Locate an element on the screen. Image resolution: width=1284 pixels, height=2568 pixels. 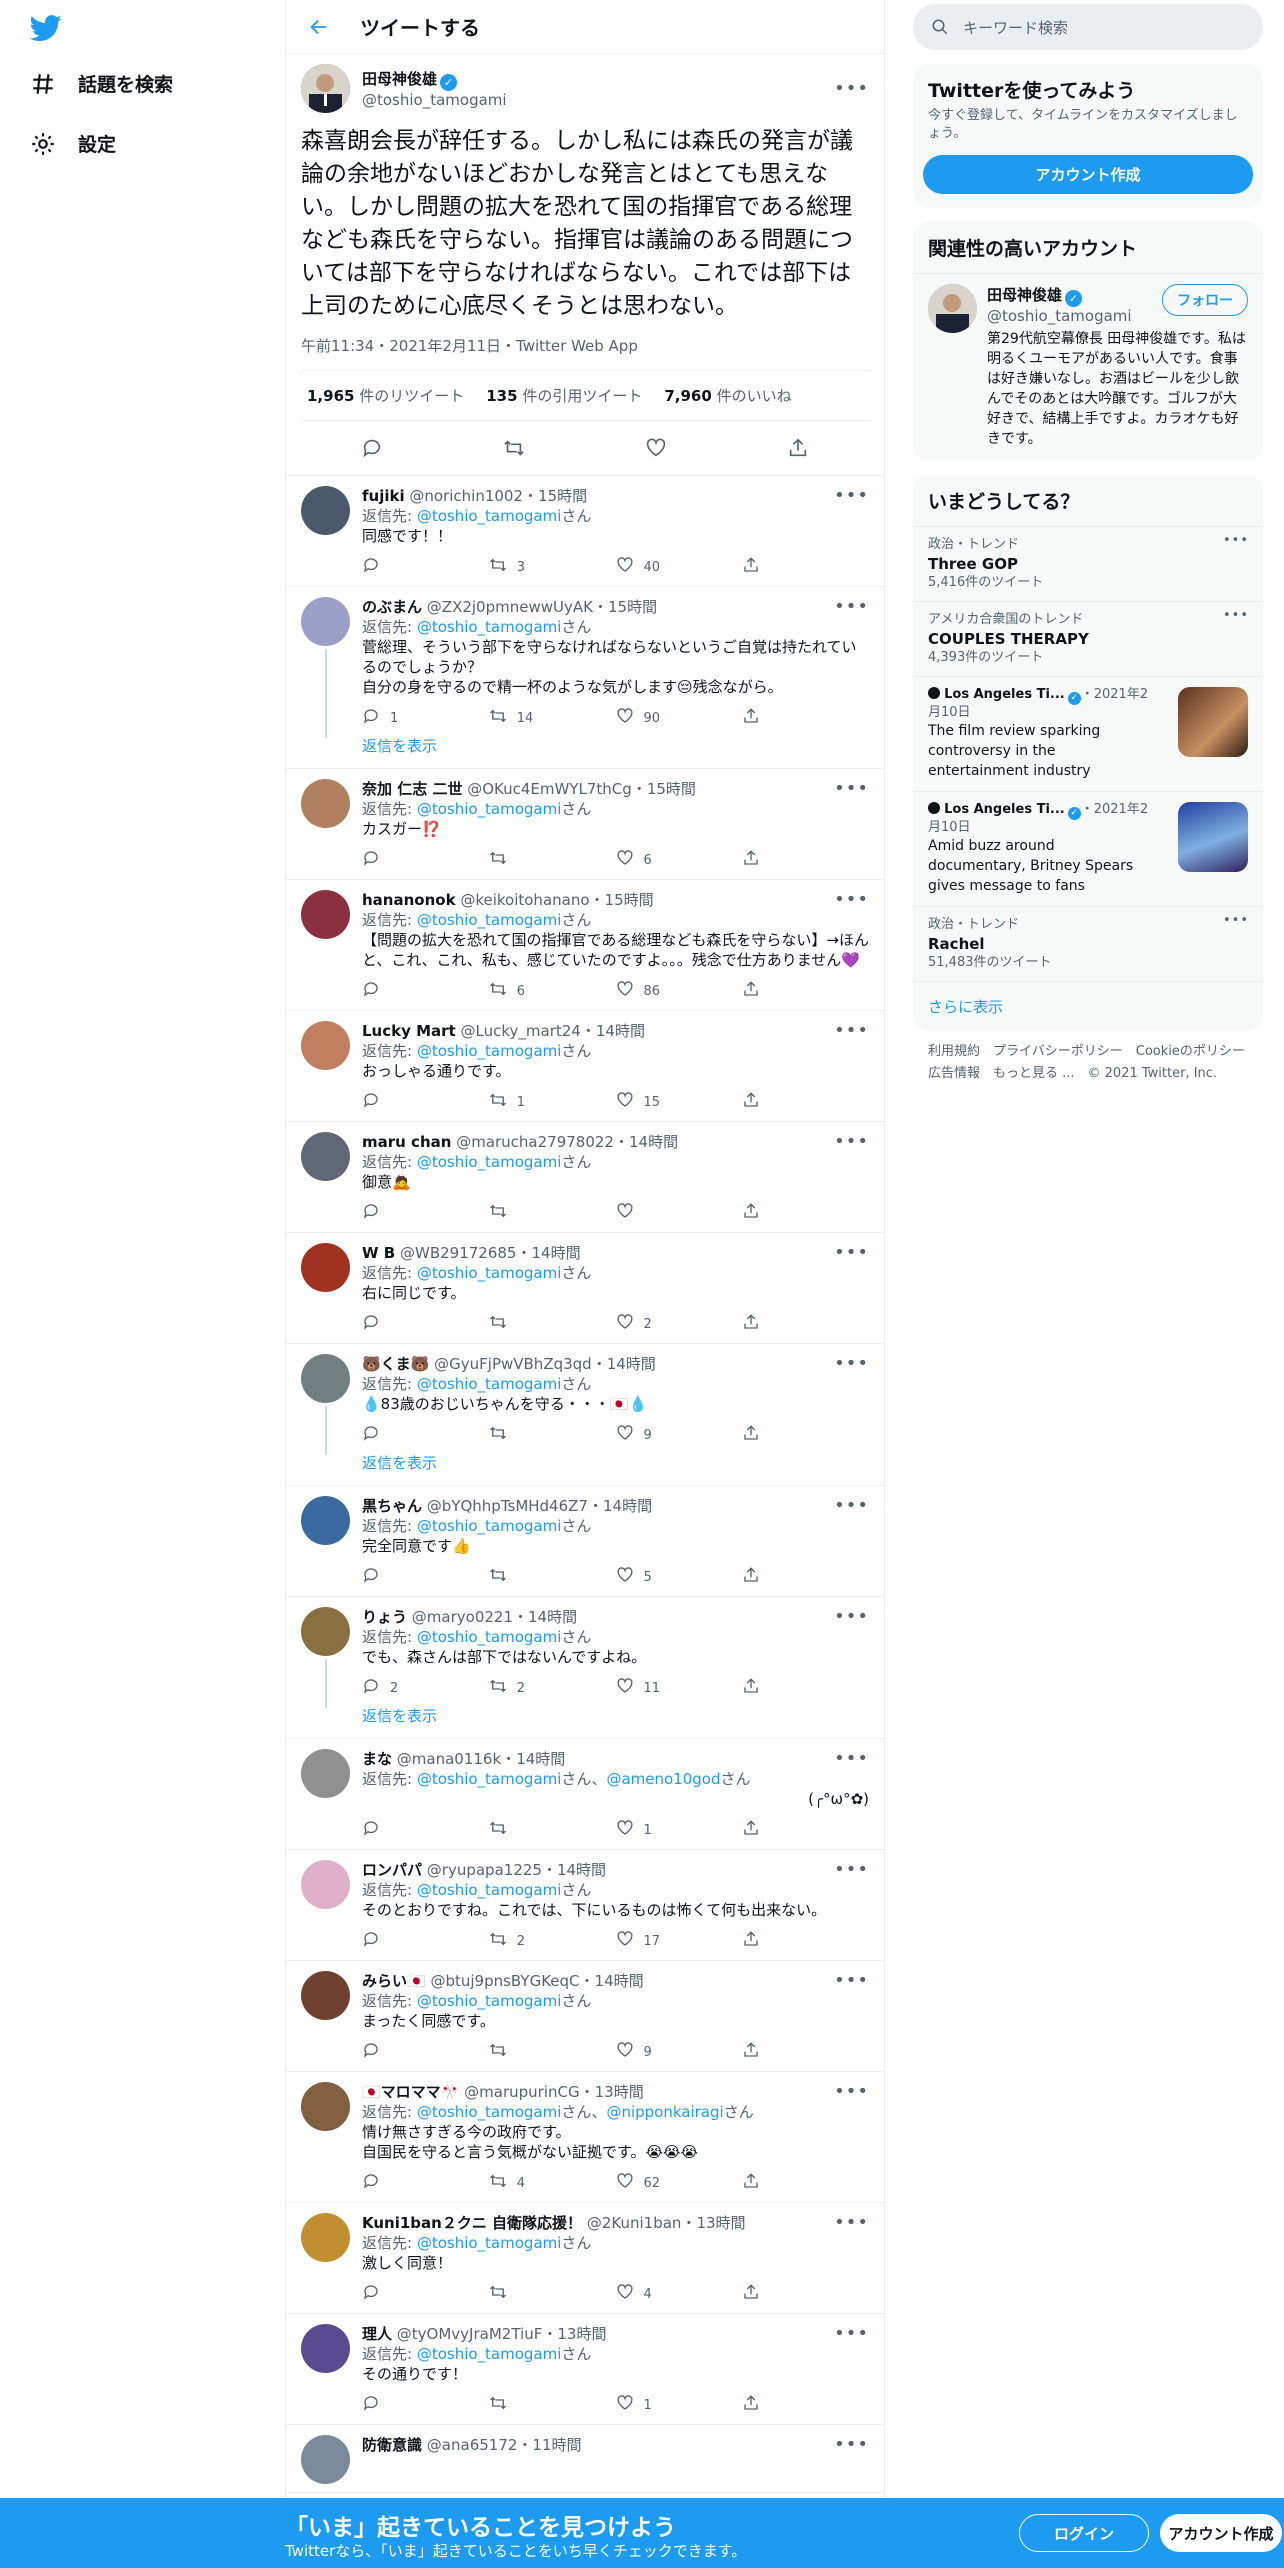
reply-author-name: 🐻くま🐻 is located at coordinates (395, 1364).